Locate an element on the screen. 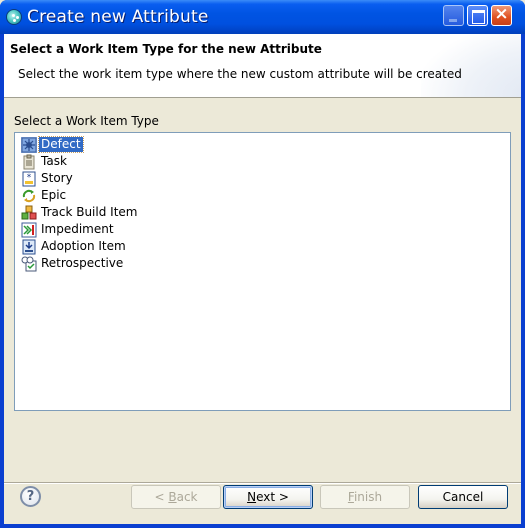 The image size is (525, 528). list-item-label: Adoption Item is located at coordinates (83, 246).